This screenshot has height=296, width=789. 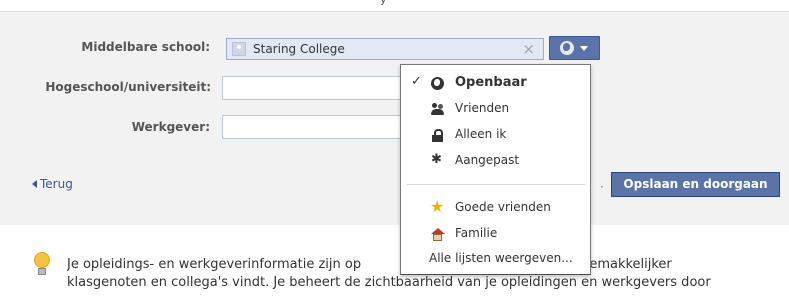 What do you see at coordinates (528, 49) in the screenshot?
I see `remove-school-icon: ×` at bounding box center [528, 49].